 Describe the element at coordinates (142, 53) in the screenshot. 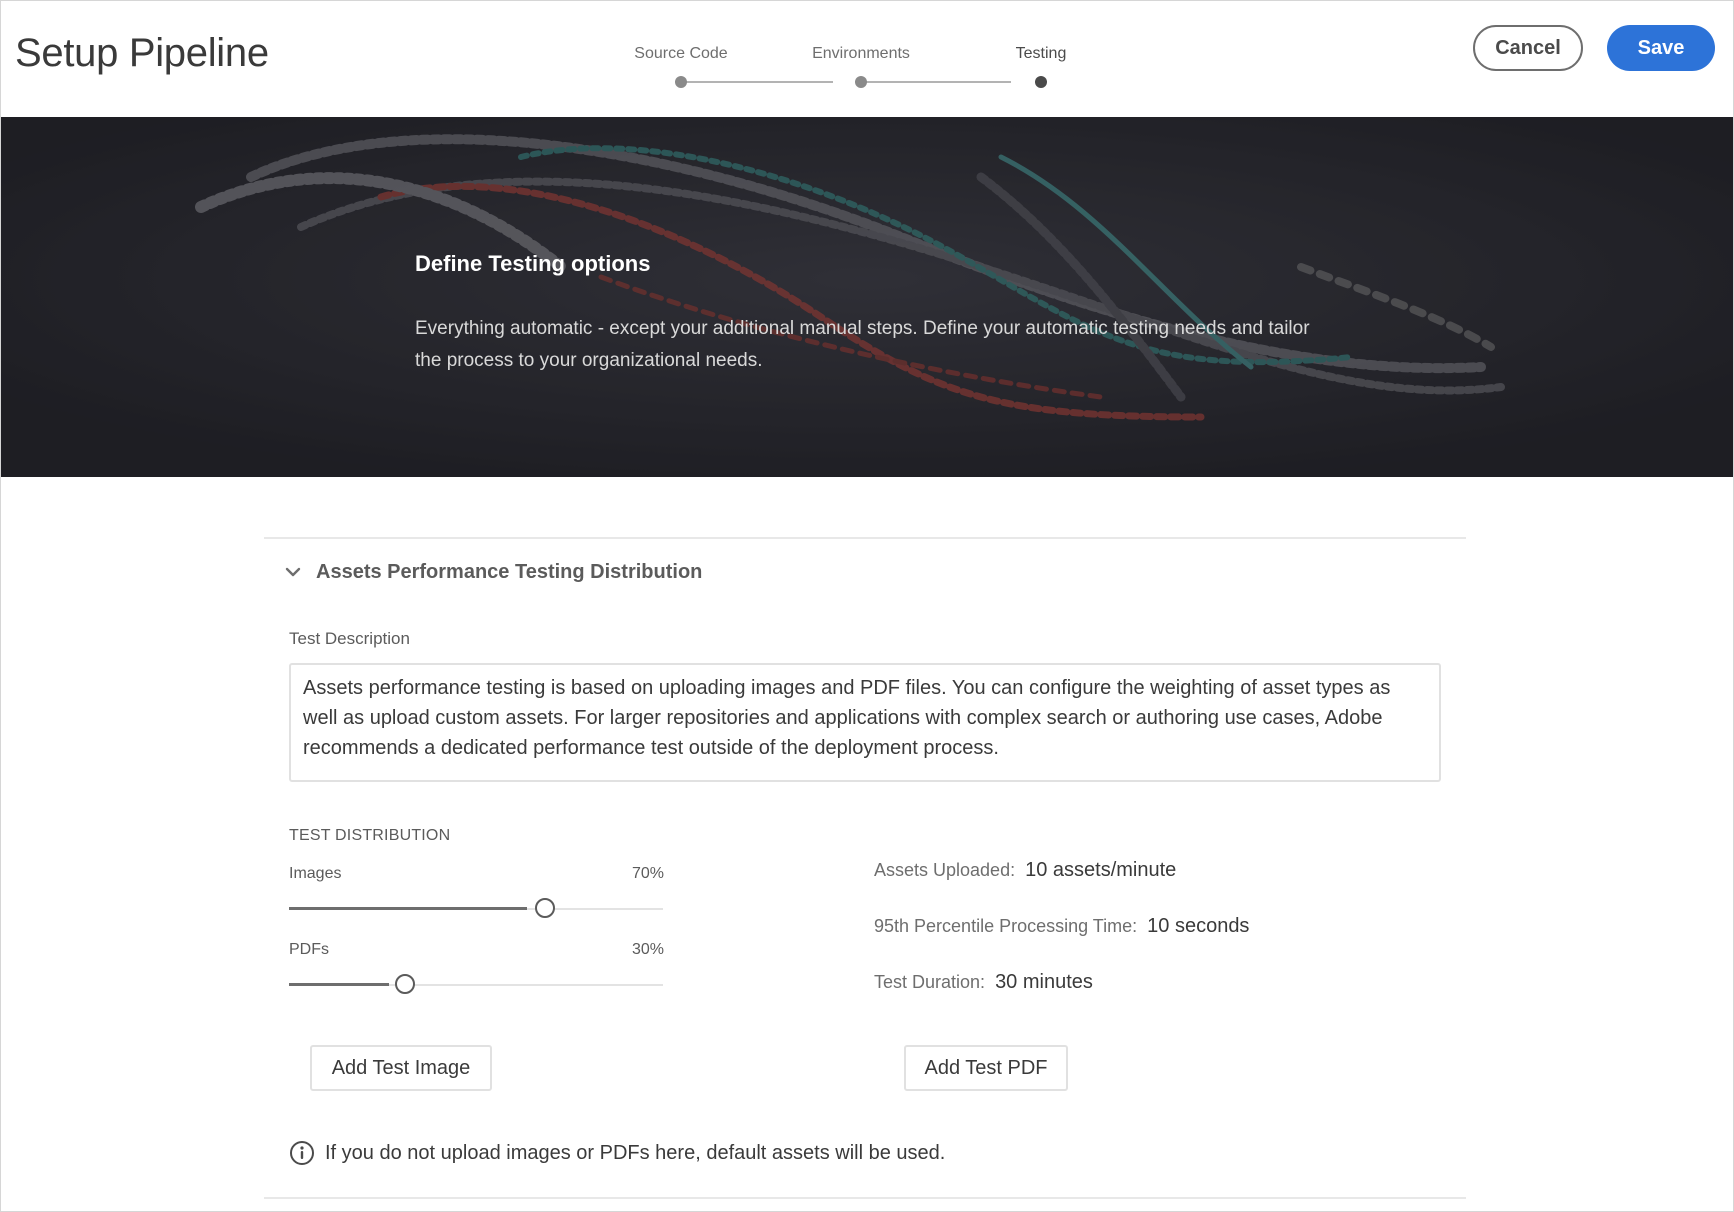

I see `page-title: Setup Pipeline` at that location.